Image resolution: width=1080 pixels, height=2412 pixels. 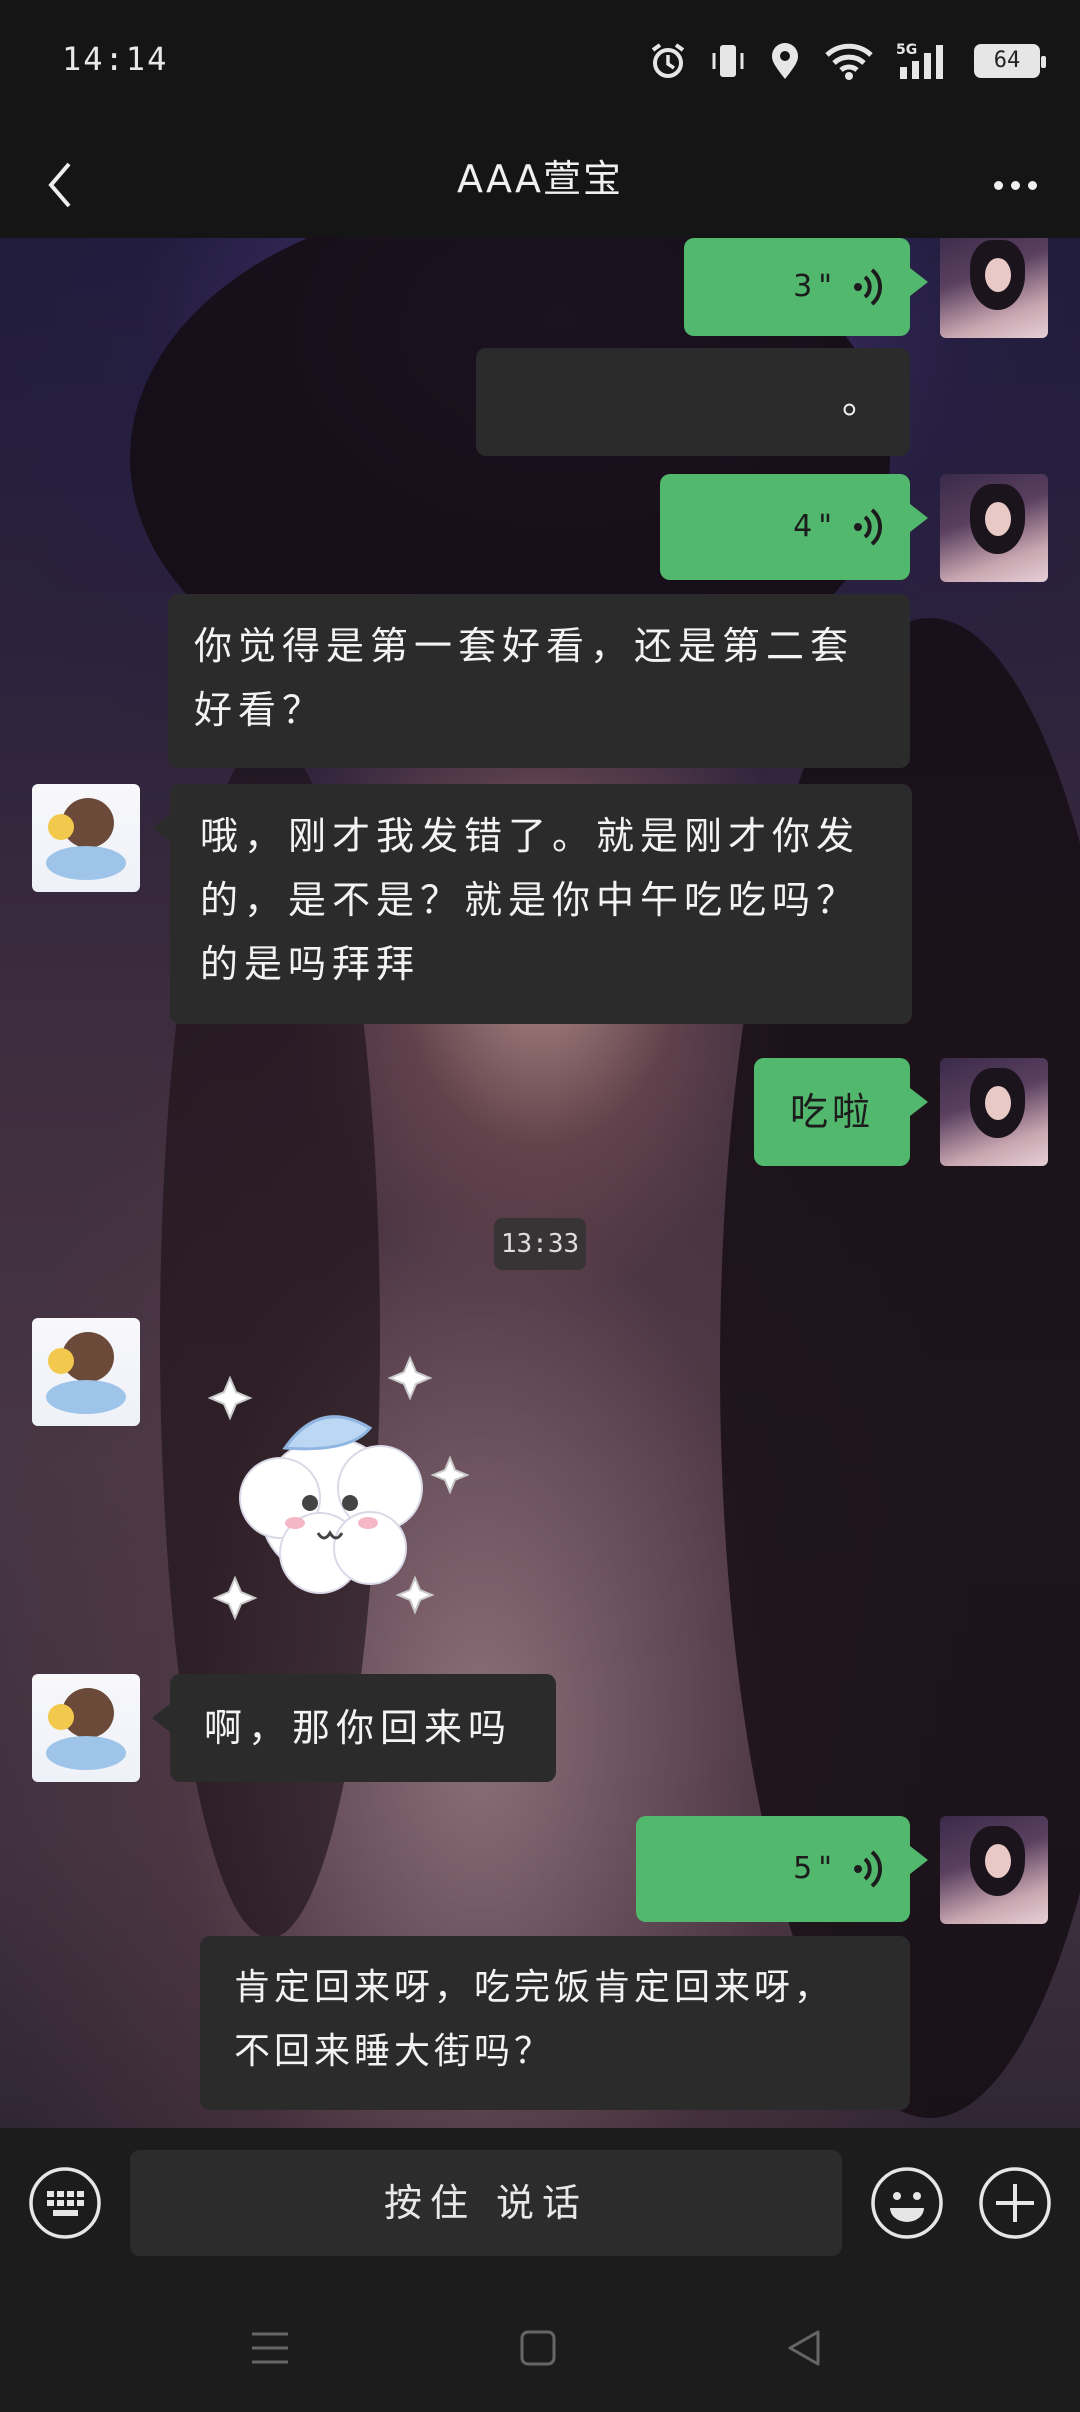 What do you see at coordinates (815, 526) in the screenshot?
I see `voice-duration: 4"` at bounding box center [815, 526].